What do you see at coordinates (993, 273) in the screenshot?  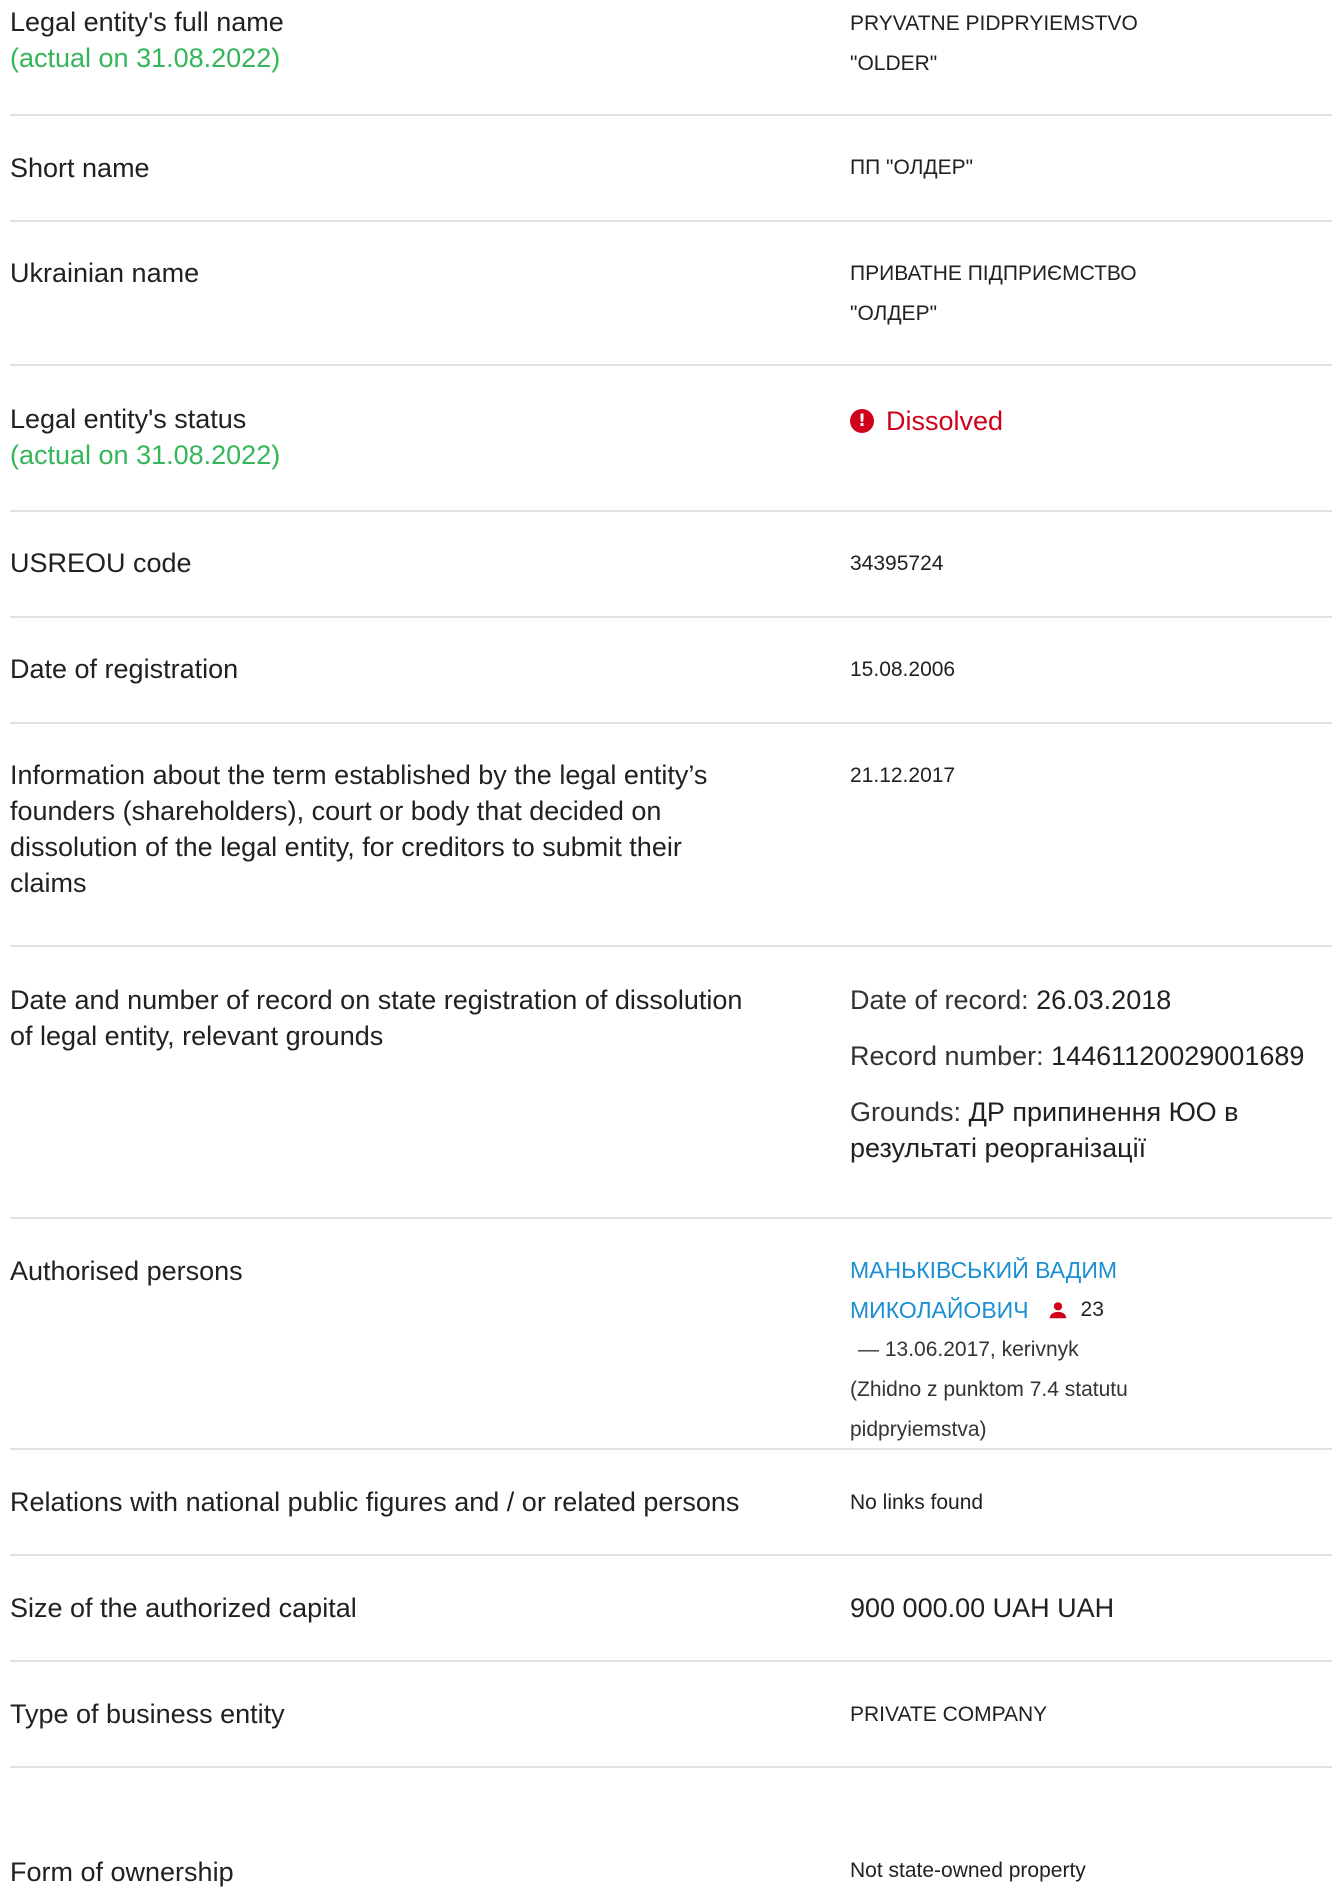 I see `ukrainian-name-value-line1: ПРИВАТНЕ ПІДПРИЄМСТВО` at bounding box center [993, 273].